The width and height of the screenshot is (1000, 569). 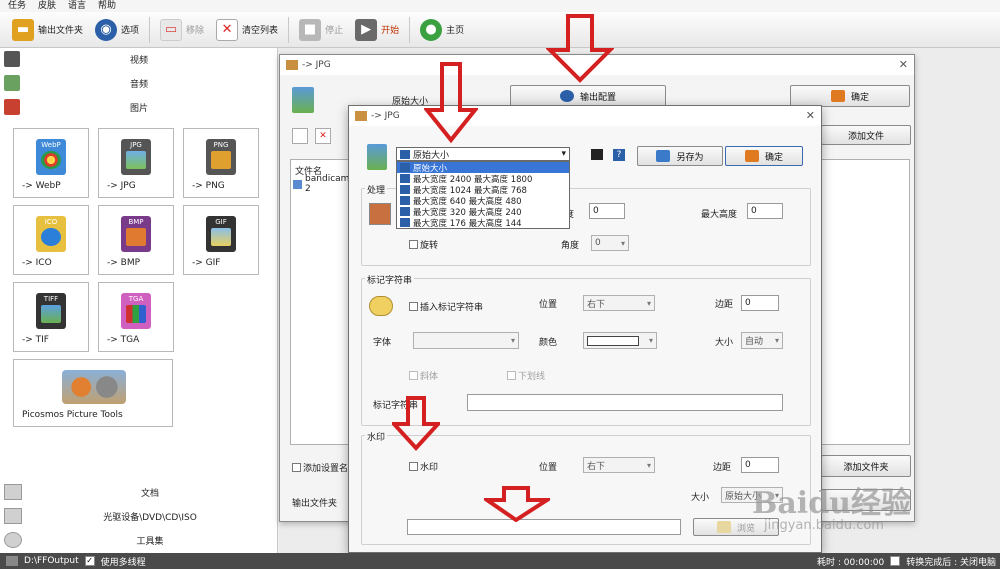 What do you see at coordinates (831, 509) in the screenshot?
I see `baidu-watermark: Baidu经验 jingyan.baidu.com` at bounding box center [831, 509].